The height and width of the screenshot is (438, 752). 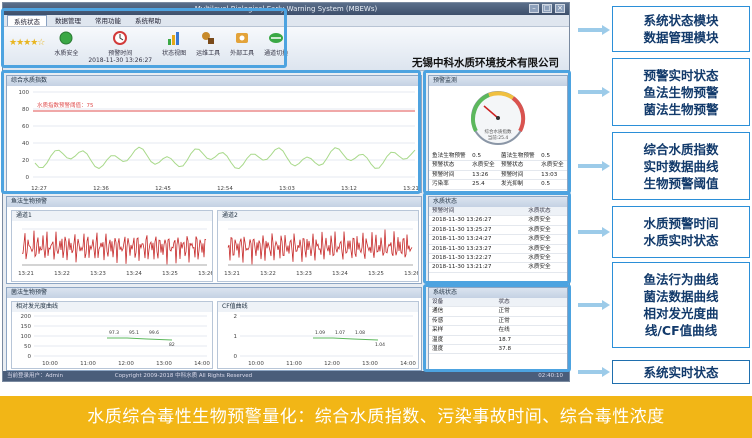 What do you see at coordinates (681, 20) in the screenshot?
I see `callout-line: 系统状态模块` at bounding box center [681, 20].